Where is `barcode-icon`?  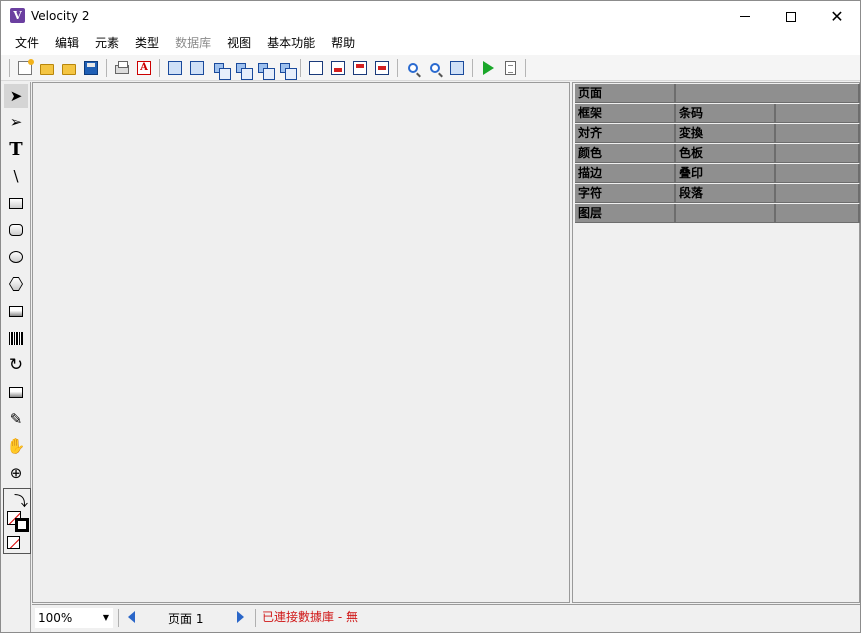 barcode-icon is located at coordinates (16, 338).